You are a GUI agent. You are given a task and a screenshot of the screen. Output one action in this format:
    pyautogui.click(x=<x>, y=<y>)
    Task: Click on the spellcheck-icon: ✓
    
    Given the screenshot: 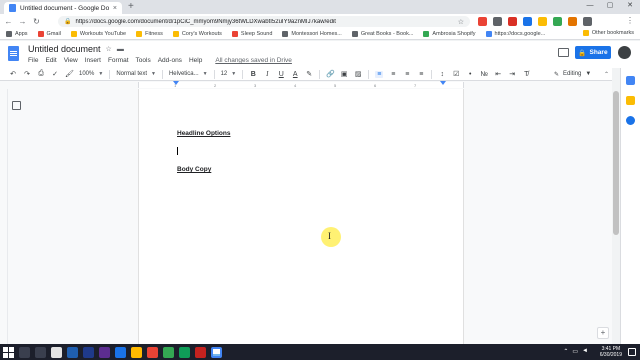 What is the action you would take?
    pyautogui.click(x=55, y=74)
    